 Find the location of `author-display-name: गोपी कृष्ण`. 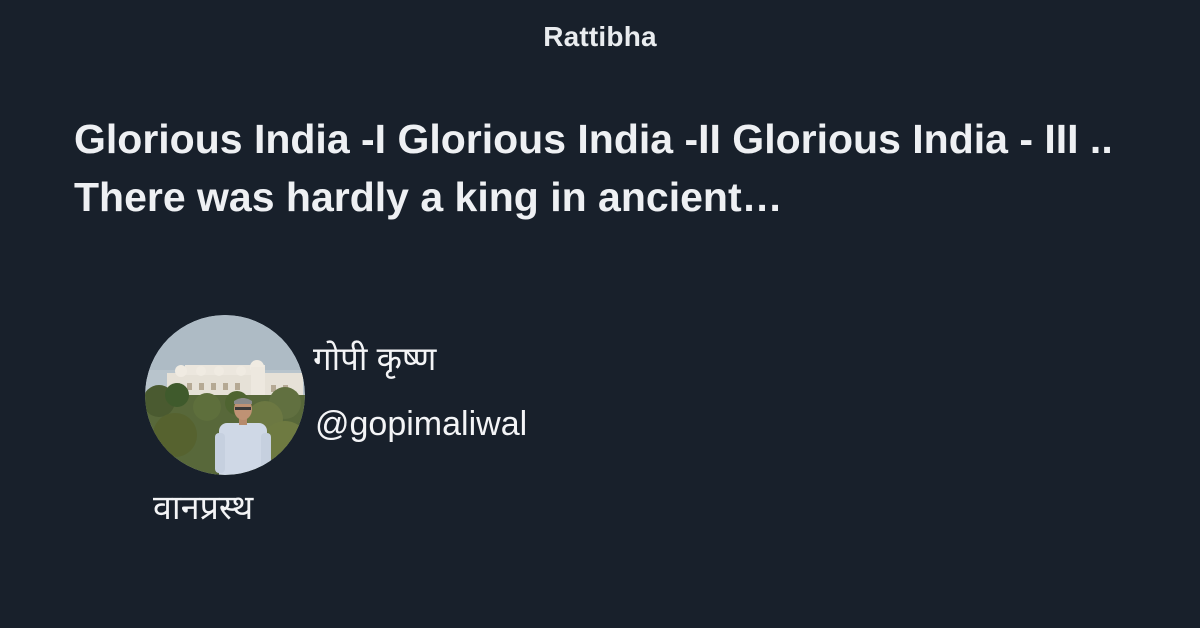

author-display-name: गोपी कृष्ण is located at coordinates (374, 357).